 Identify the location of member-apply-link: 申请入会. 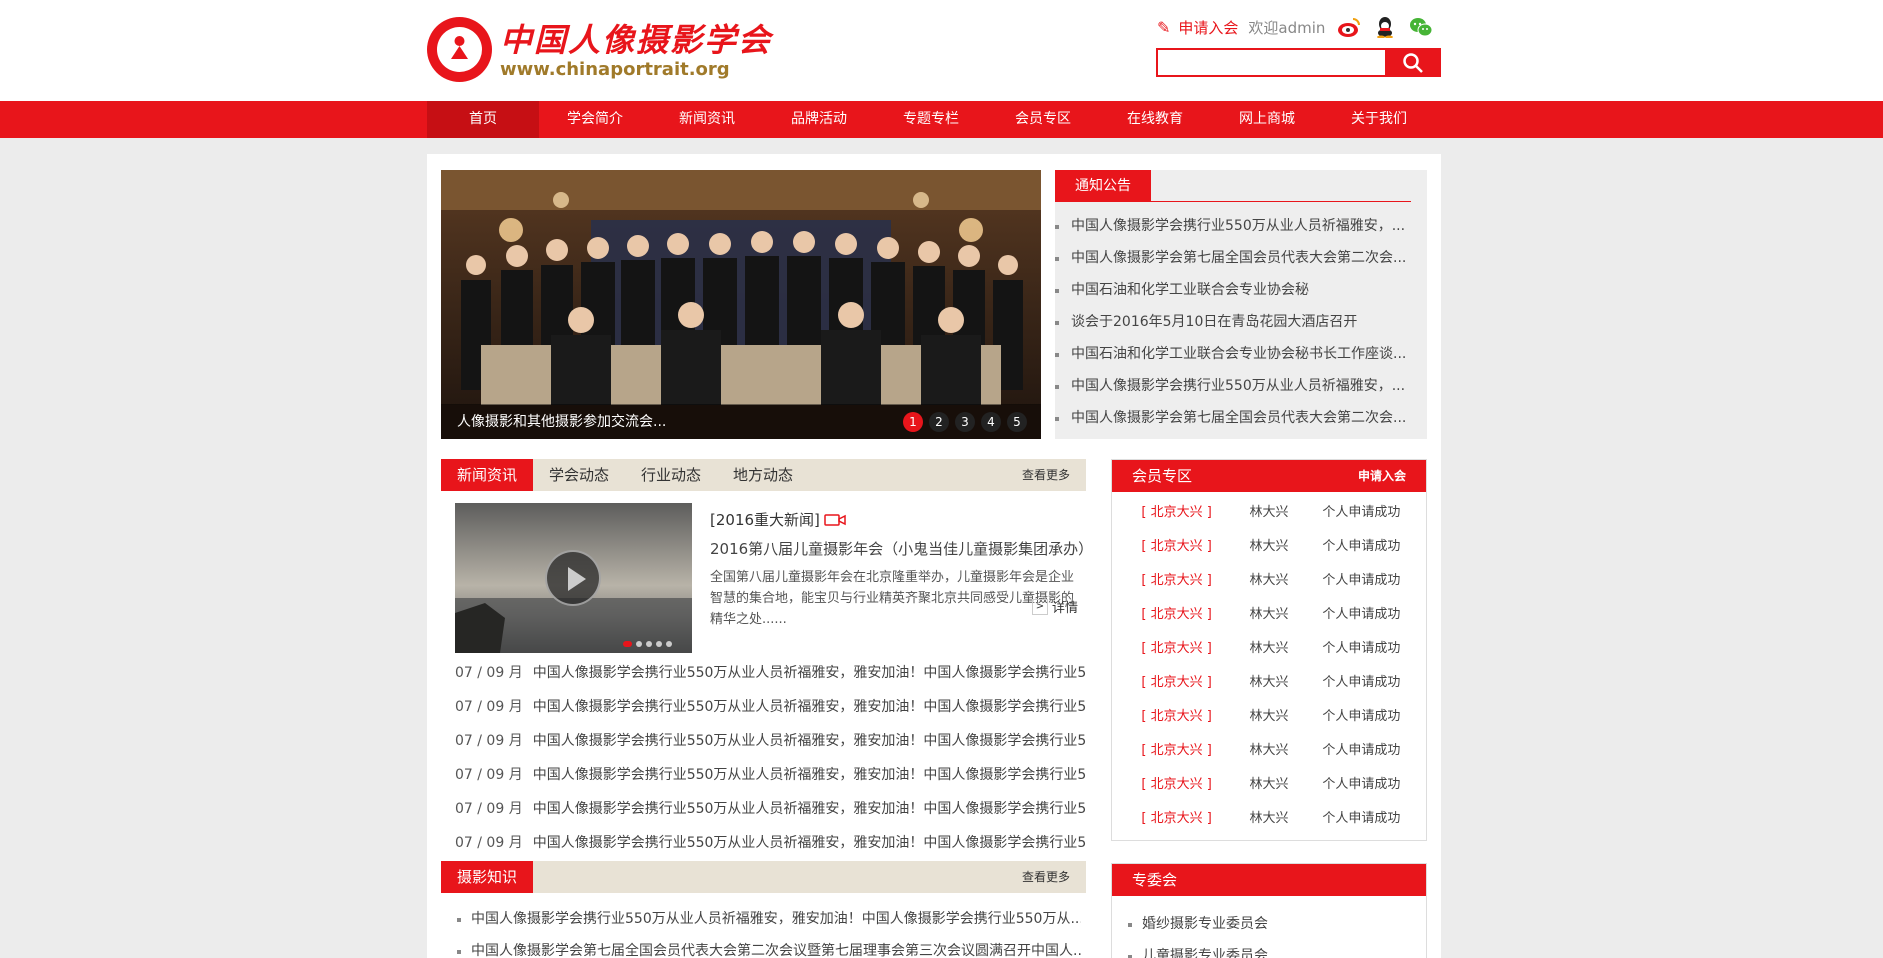
(1382, 476).